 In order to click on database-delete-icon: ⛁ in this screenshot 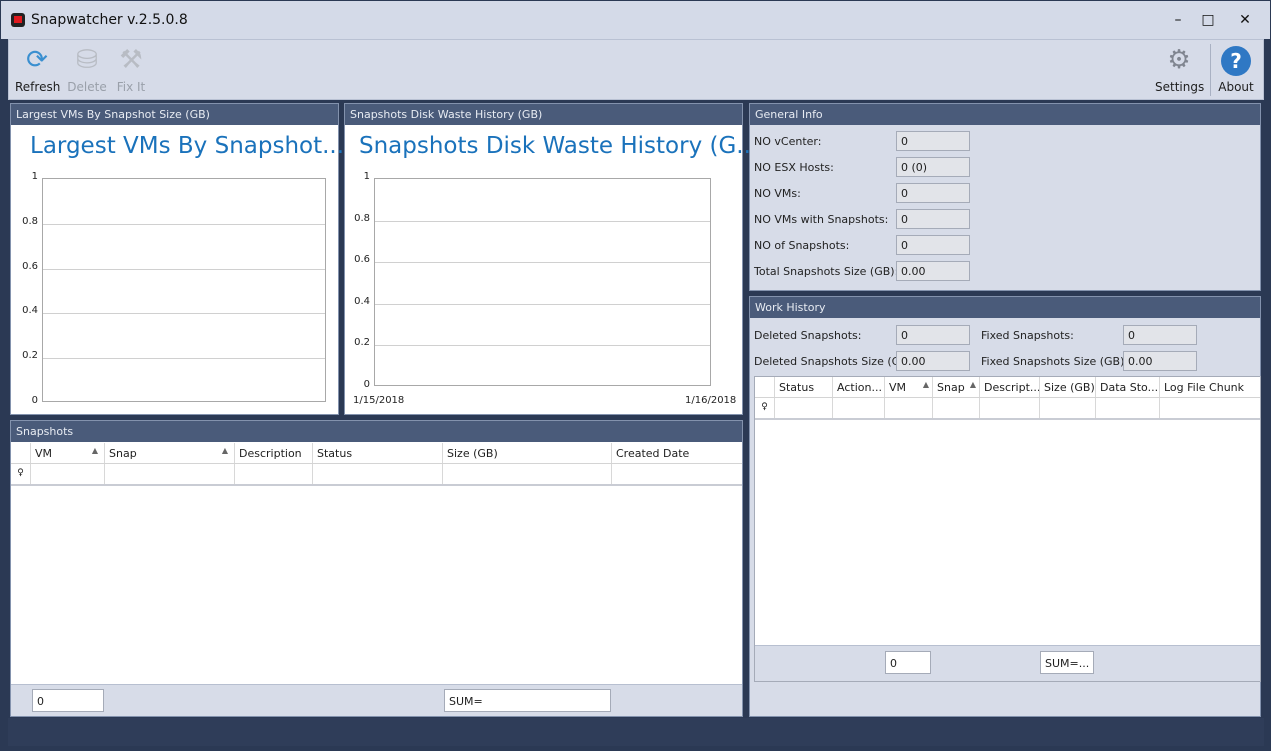, I will do `click(87, 60)`.